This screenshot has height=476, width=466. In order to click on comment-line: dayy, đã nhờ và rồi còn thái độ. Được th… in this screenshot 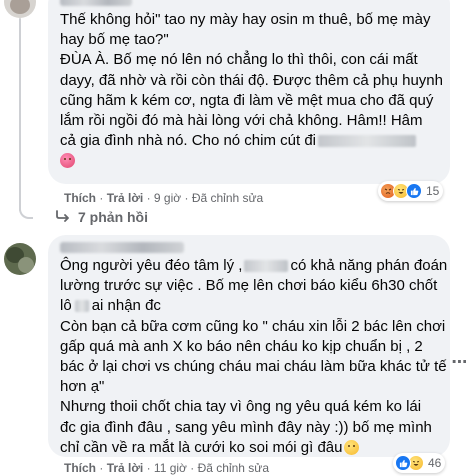, I will do `click(251, 80)`.